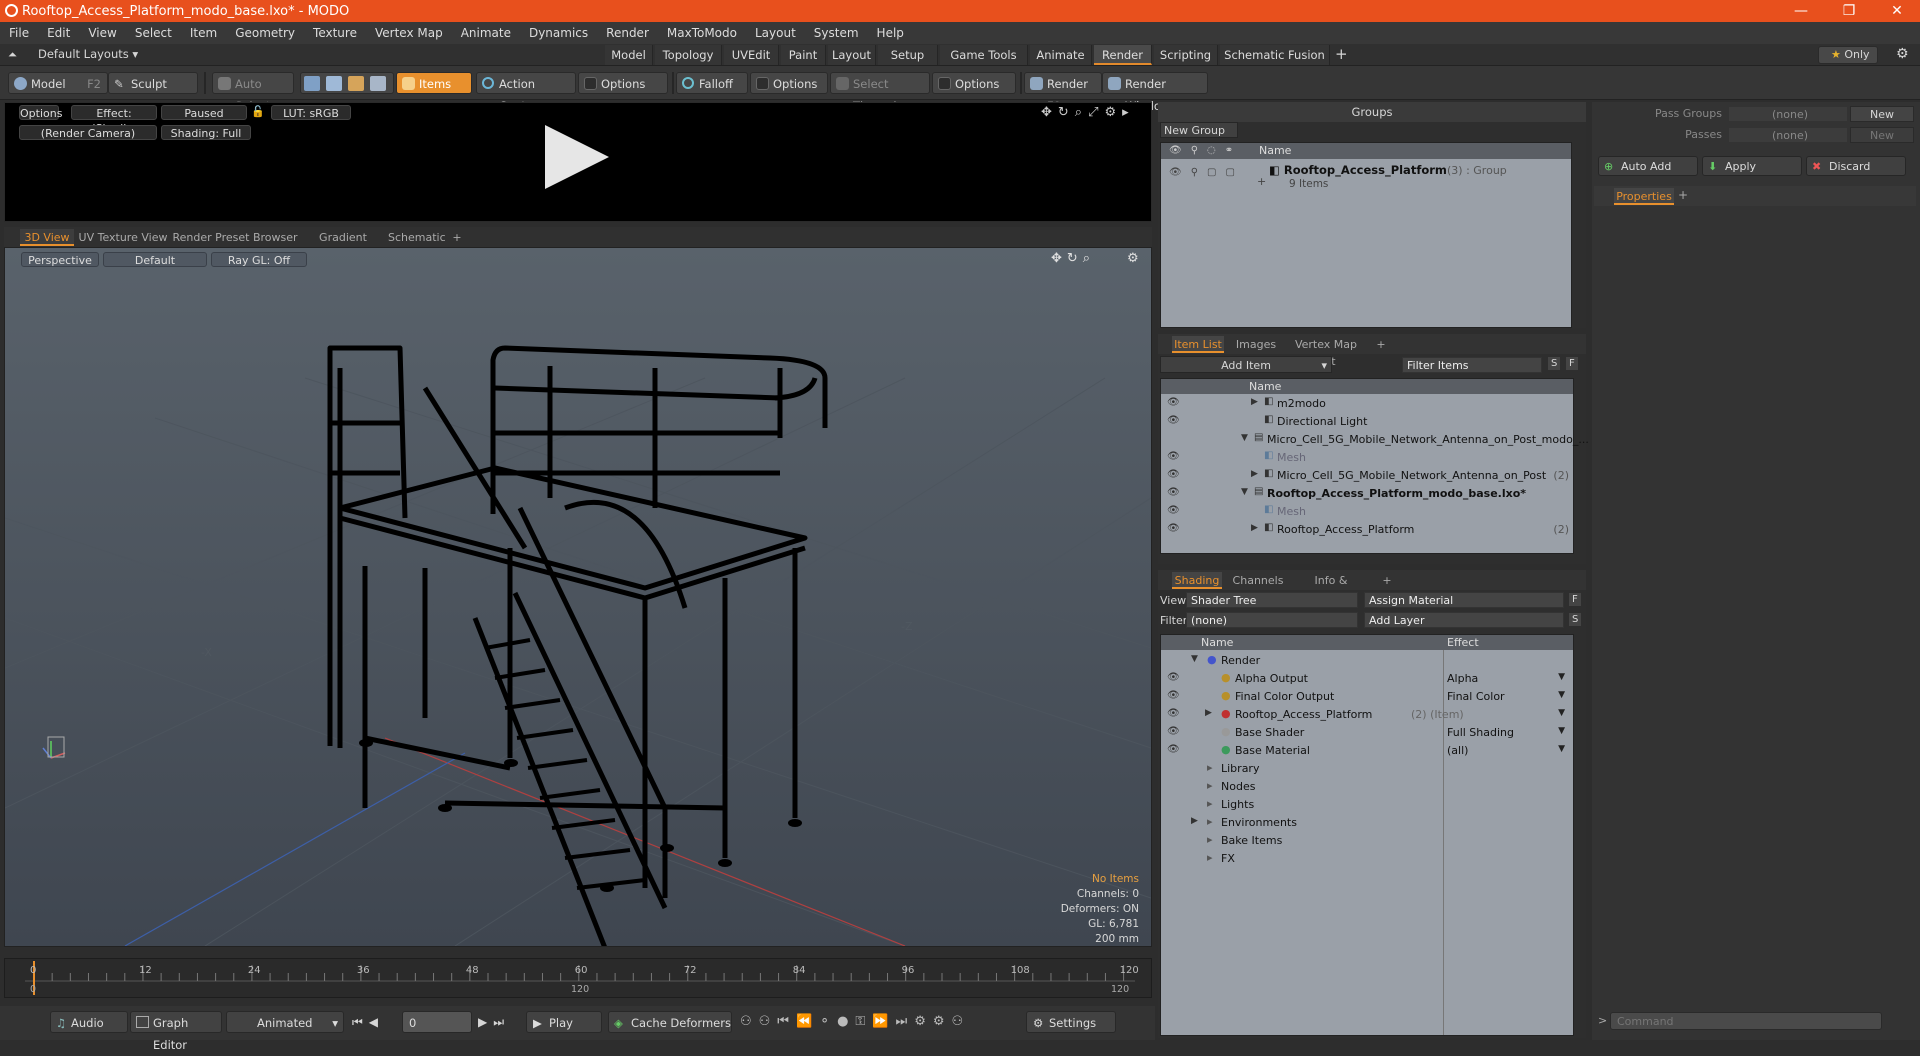 This screenshot has width=1920, height=1056. What do you see at coordinates (12, 55) in the screenshot?
I see `layout-up-icon: ⏶` at bounding box center [12, 55].